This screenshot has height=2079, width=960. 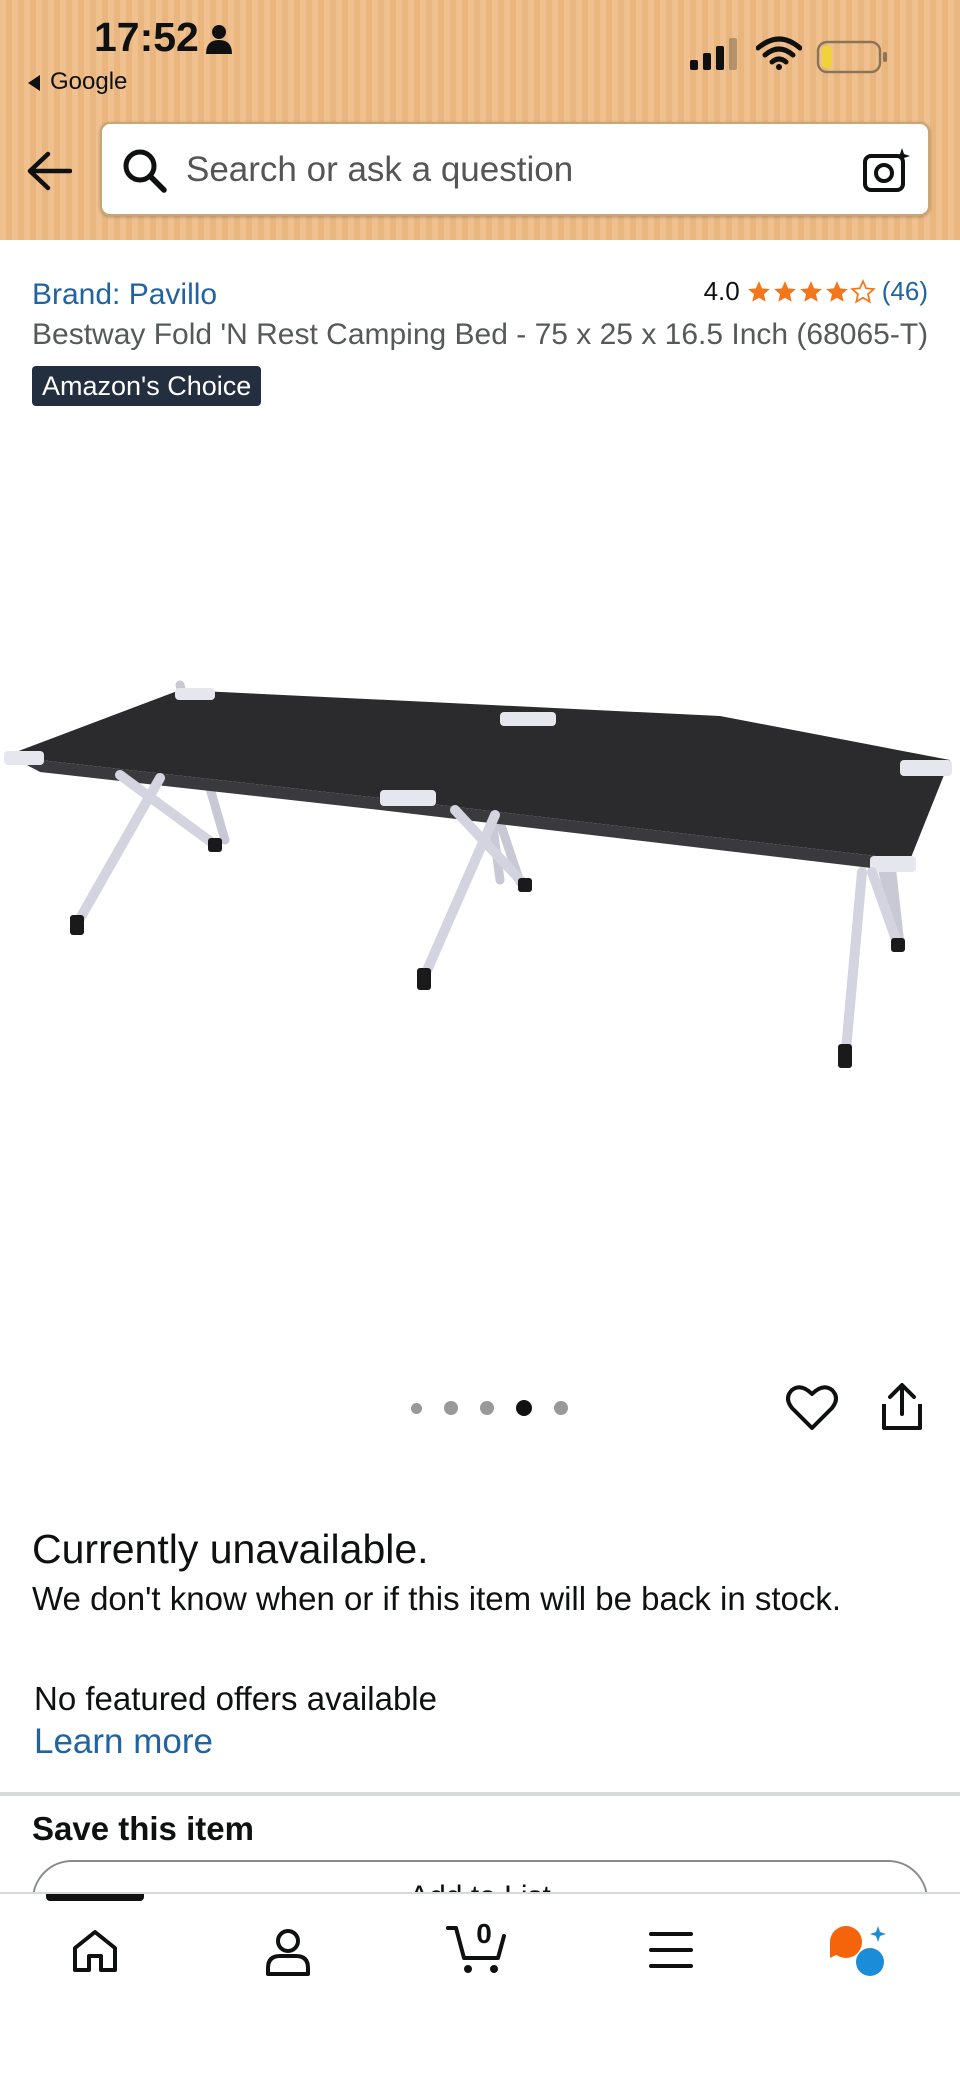 What do you see at coordinates (34, 82) in the screenshot?
I see `back-triangle-icon` at bounding box center [34, 82].